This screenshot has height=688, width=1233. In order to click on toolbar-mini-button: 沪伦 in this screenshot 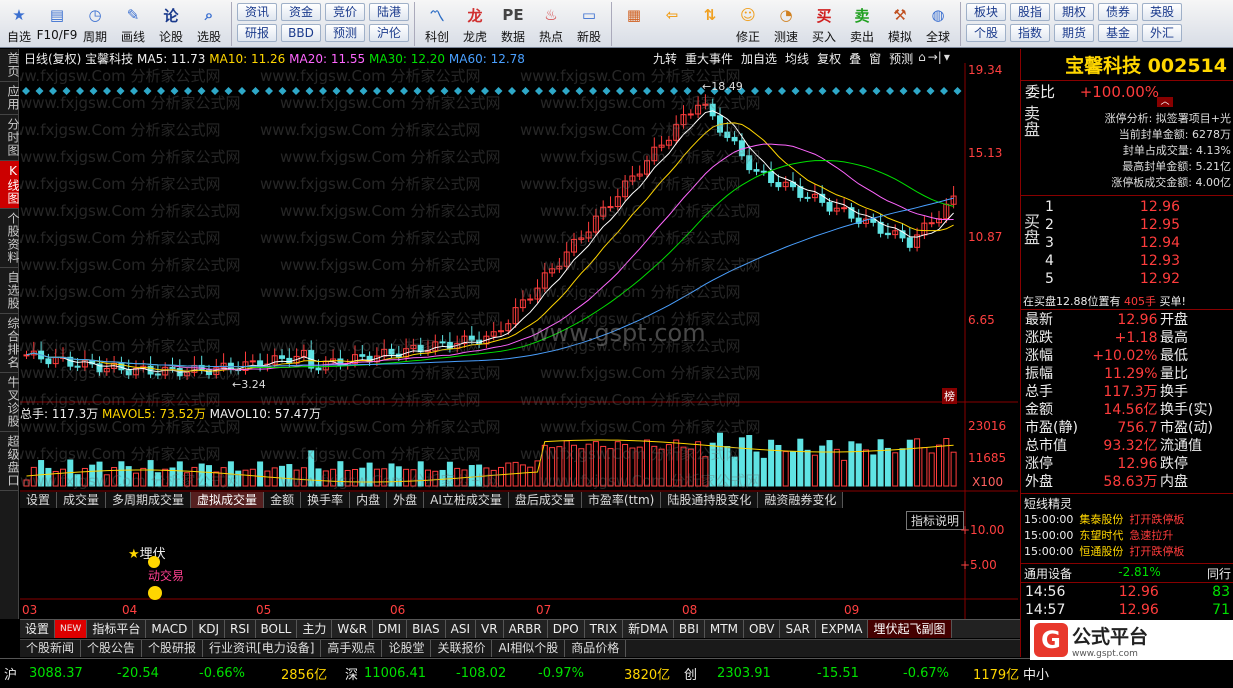, I will do `click(389, 33)`.